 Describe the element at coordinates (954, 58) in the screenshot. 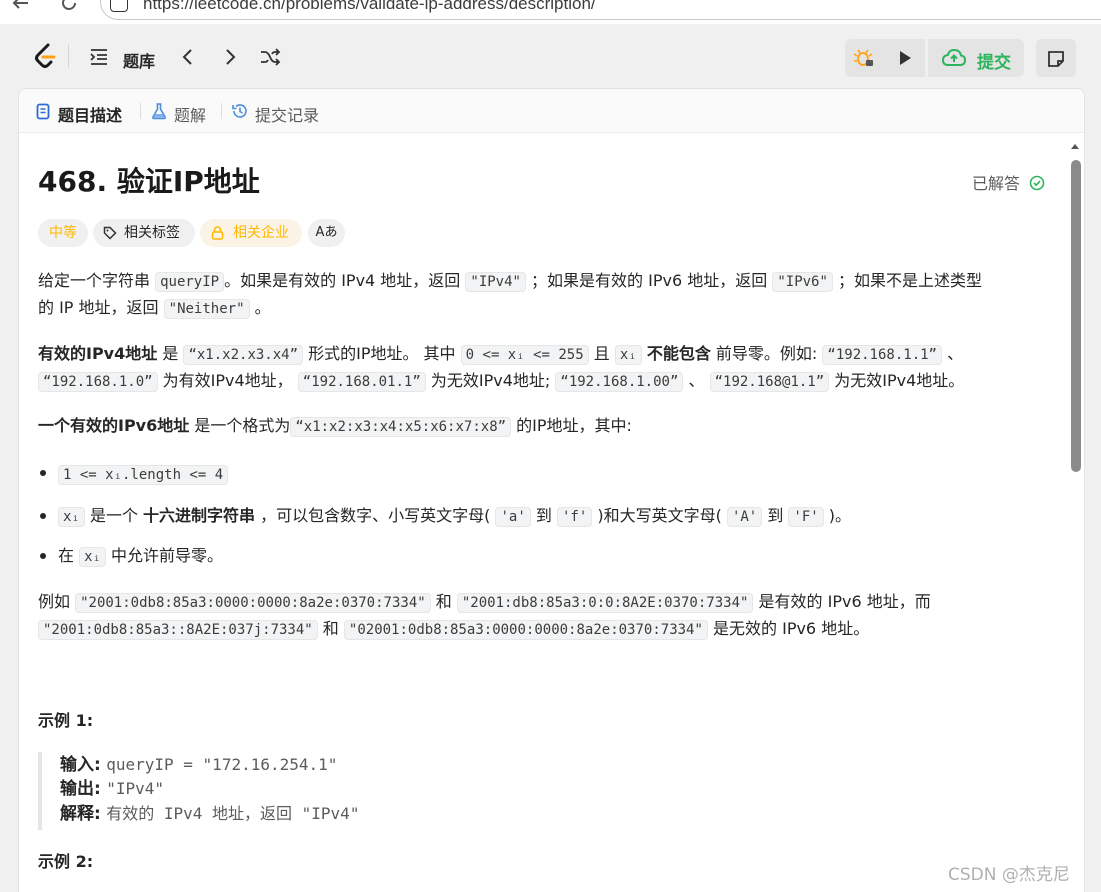

I see `cloud-upload-icon` at that location.